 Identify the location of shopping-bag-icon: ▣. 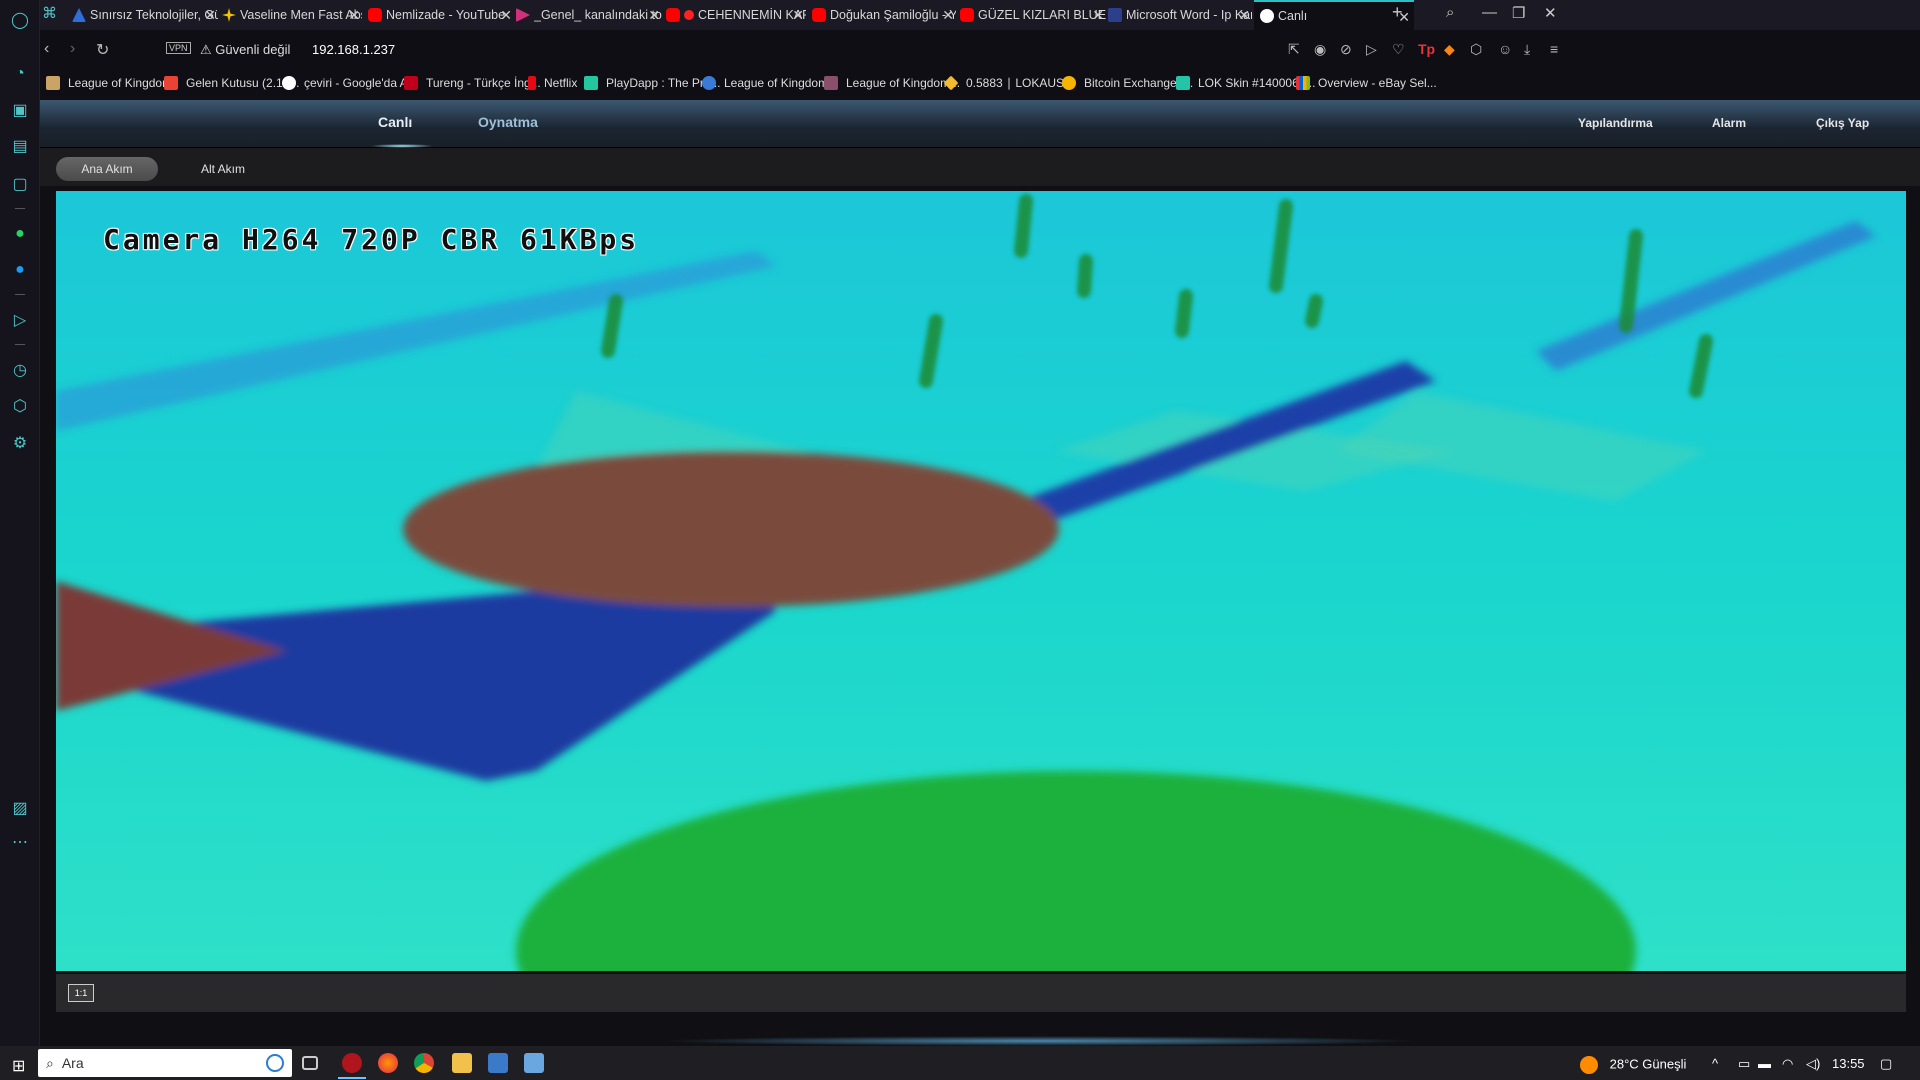
(20, 110).